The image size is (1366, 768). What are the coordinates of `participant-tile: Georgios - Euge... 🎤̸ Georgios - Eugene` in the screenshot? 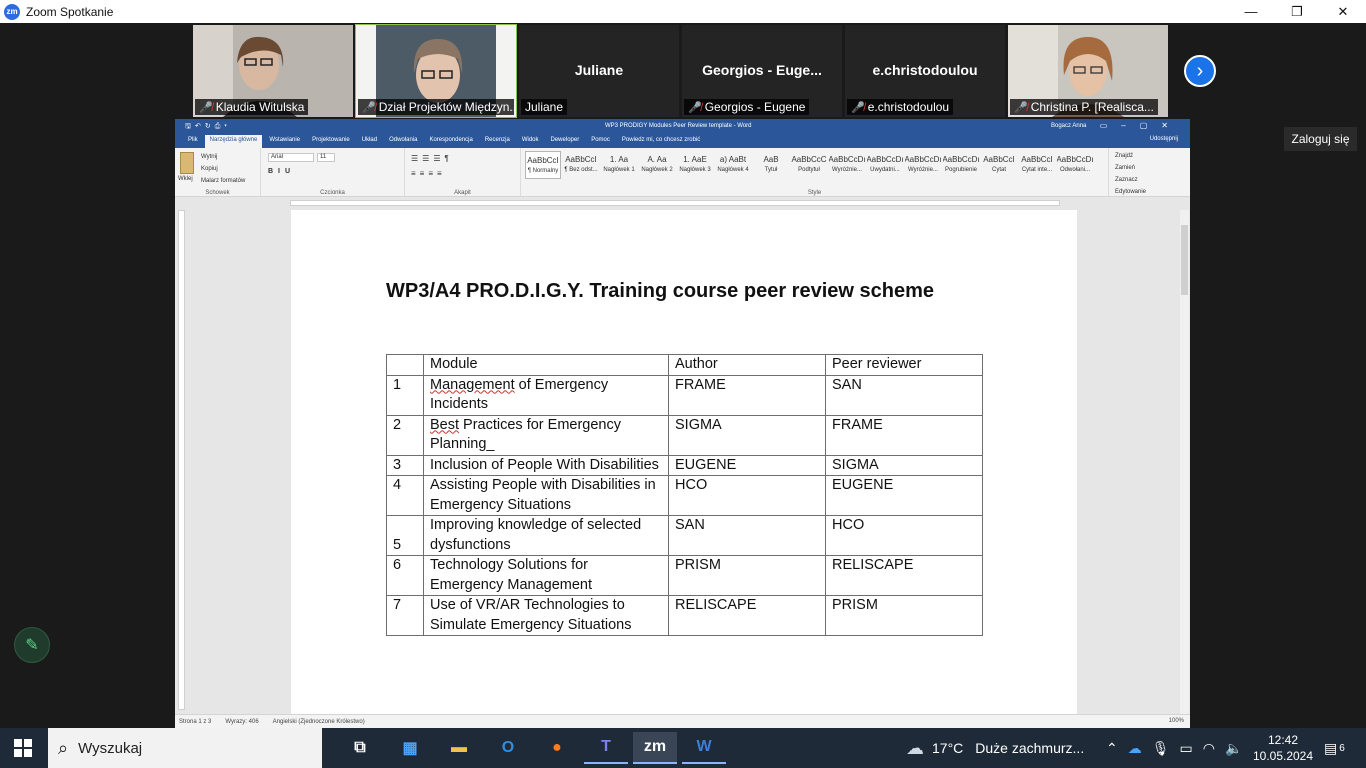 It's located at (762, 71).